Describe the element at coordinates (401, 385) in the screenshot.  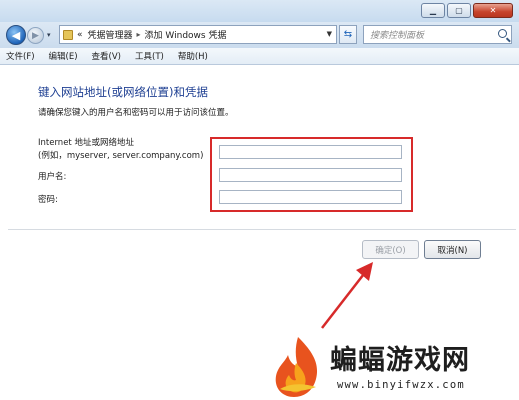
I see `watermark-url: www.binyifwzx.com` at that location.